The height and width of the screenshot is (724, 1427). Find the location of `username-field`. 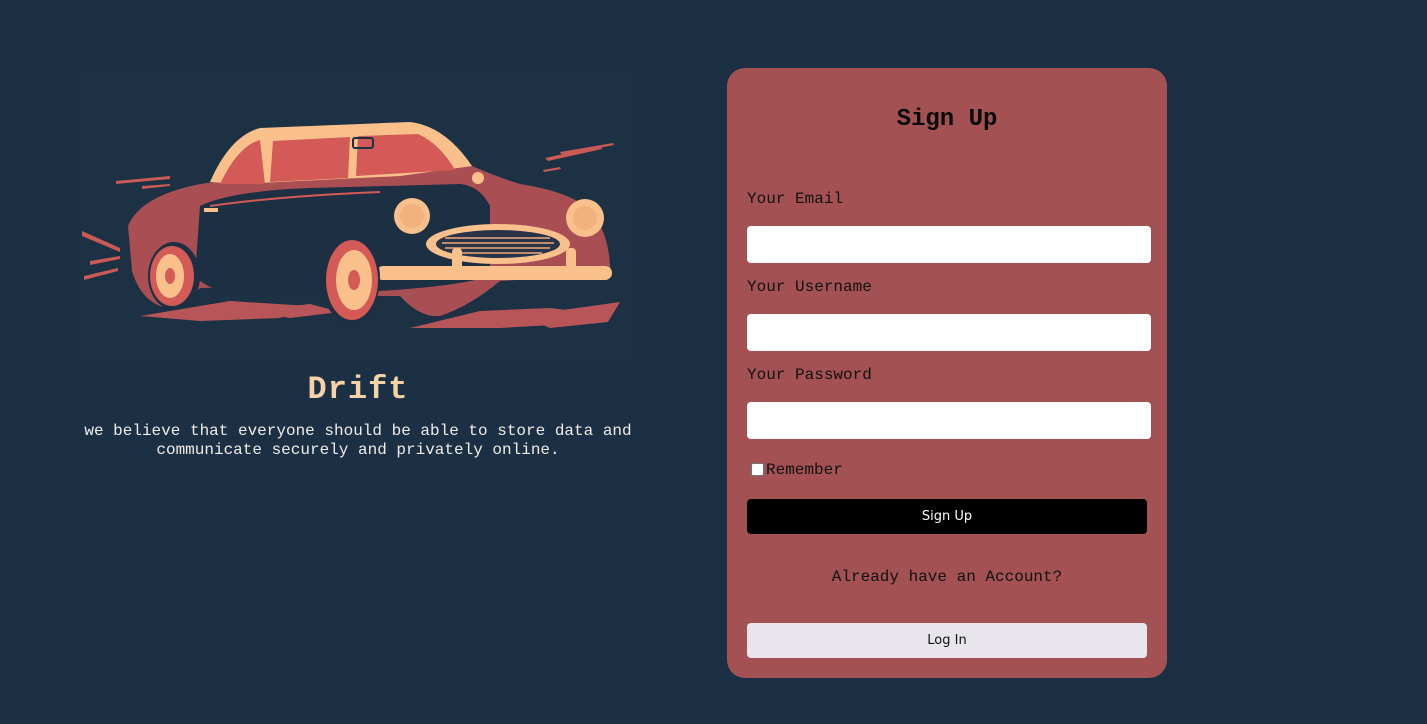

username-field is located at coordinates (949, 332).